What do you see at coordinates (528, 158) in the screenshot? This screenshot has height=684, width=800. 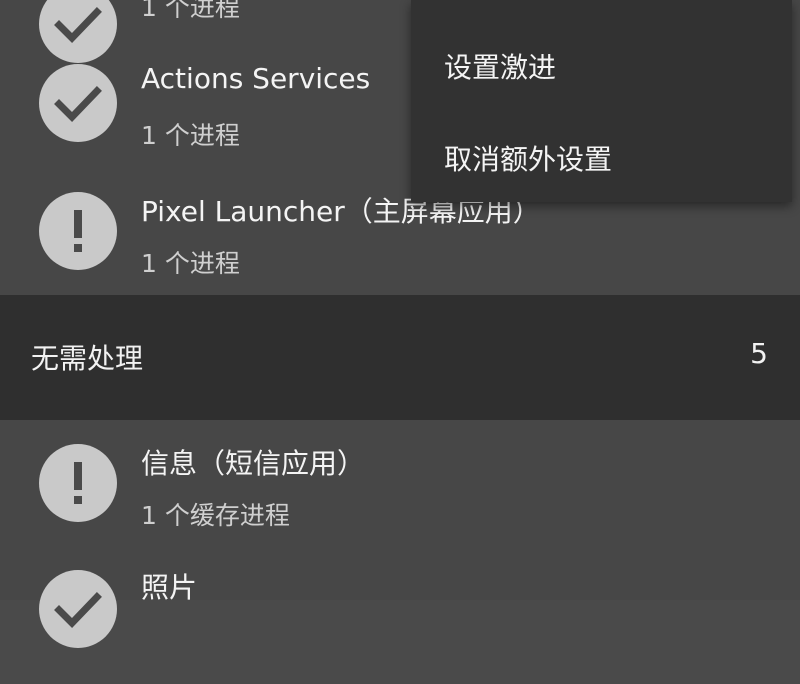 I see `menu-item-cancel-extra-settings: 取消额外设置` at bounding box center [528, 158].